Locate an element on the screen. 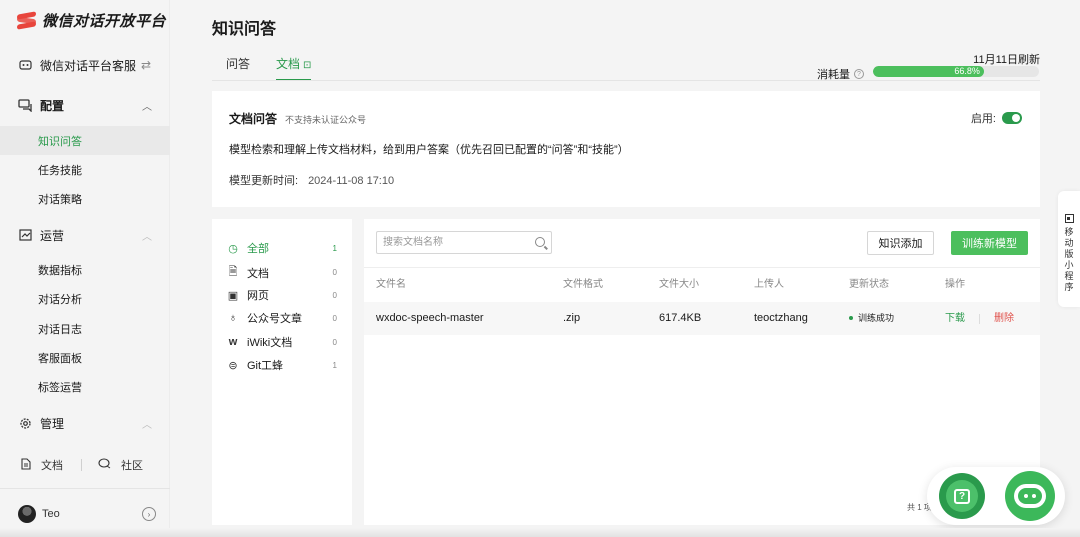  chevron-right-icon: › is located at coordinates (149, 514).